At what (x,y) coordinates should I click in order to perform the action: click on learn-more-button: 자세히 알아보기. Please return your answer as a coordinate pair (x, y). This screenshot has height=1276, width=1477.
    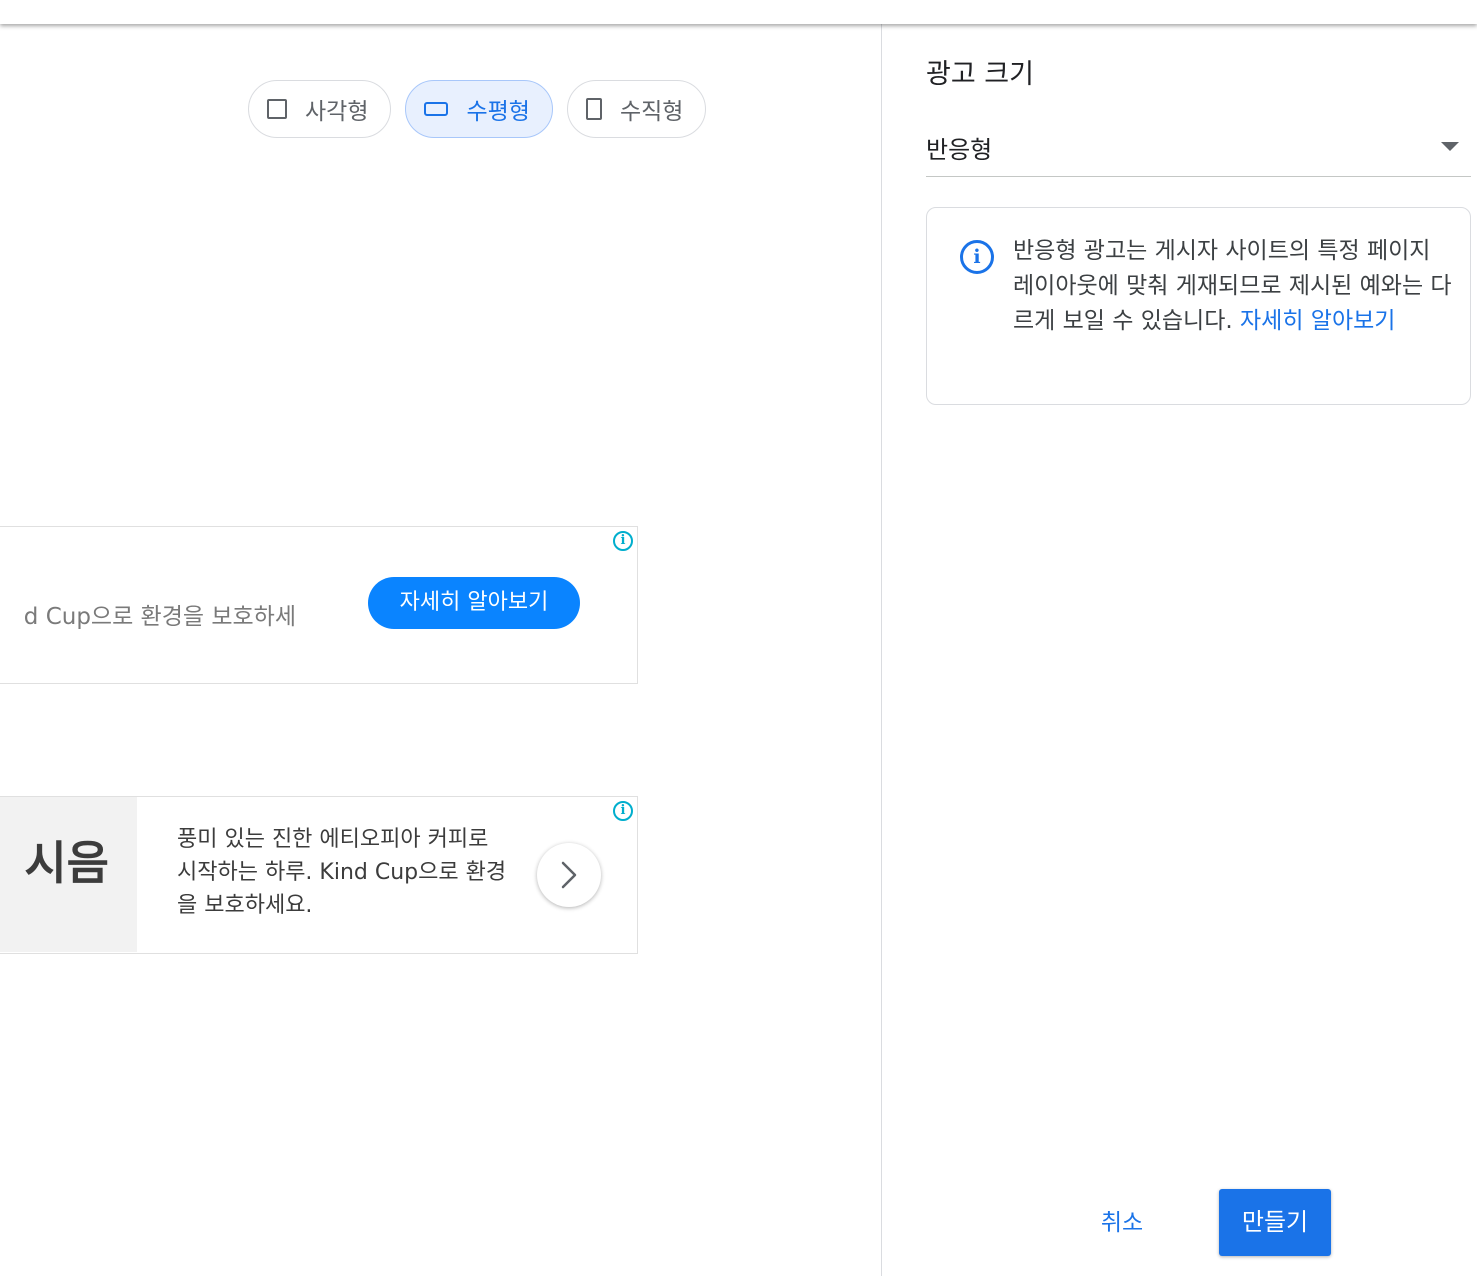
    Looking at the image, I should click on (474, 603).